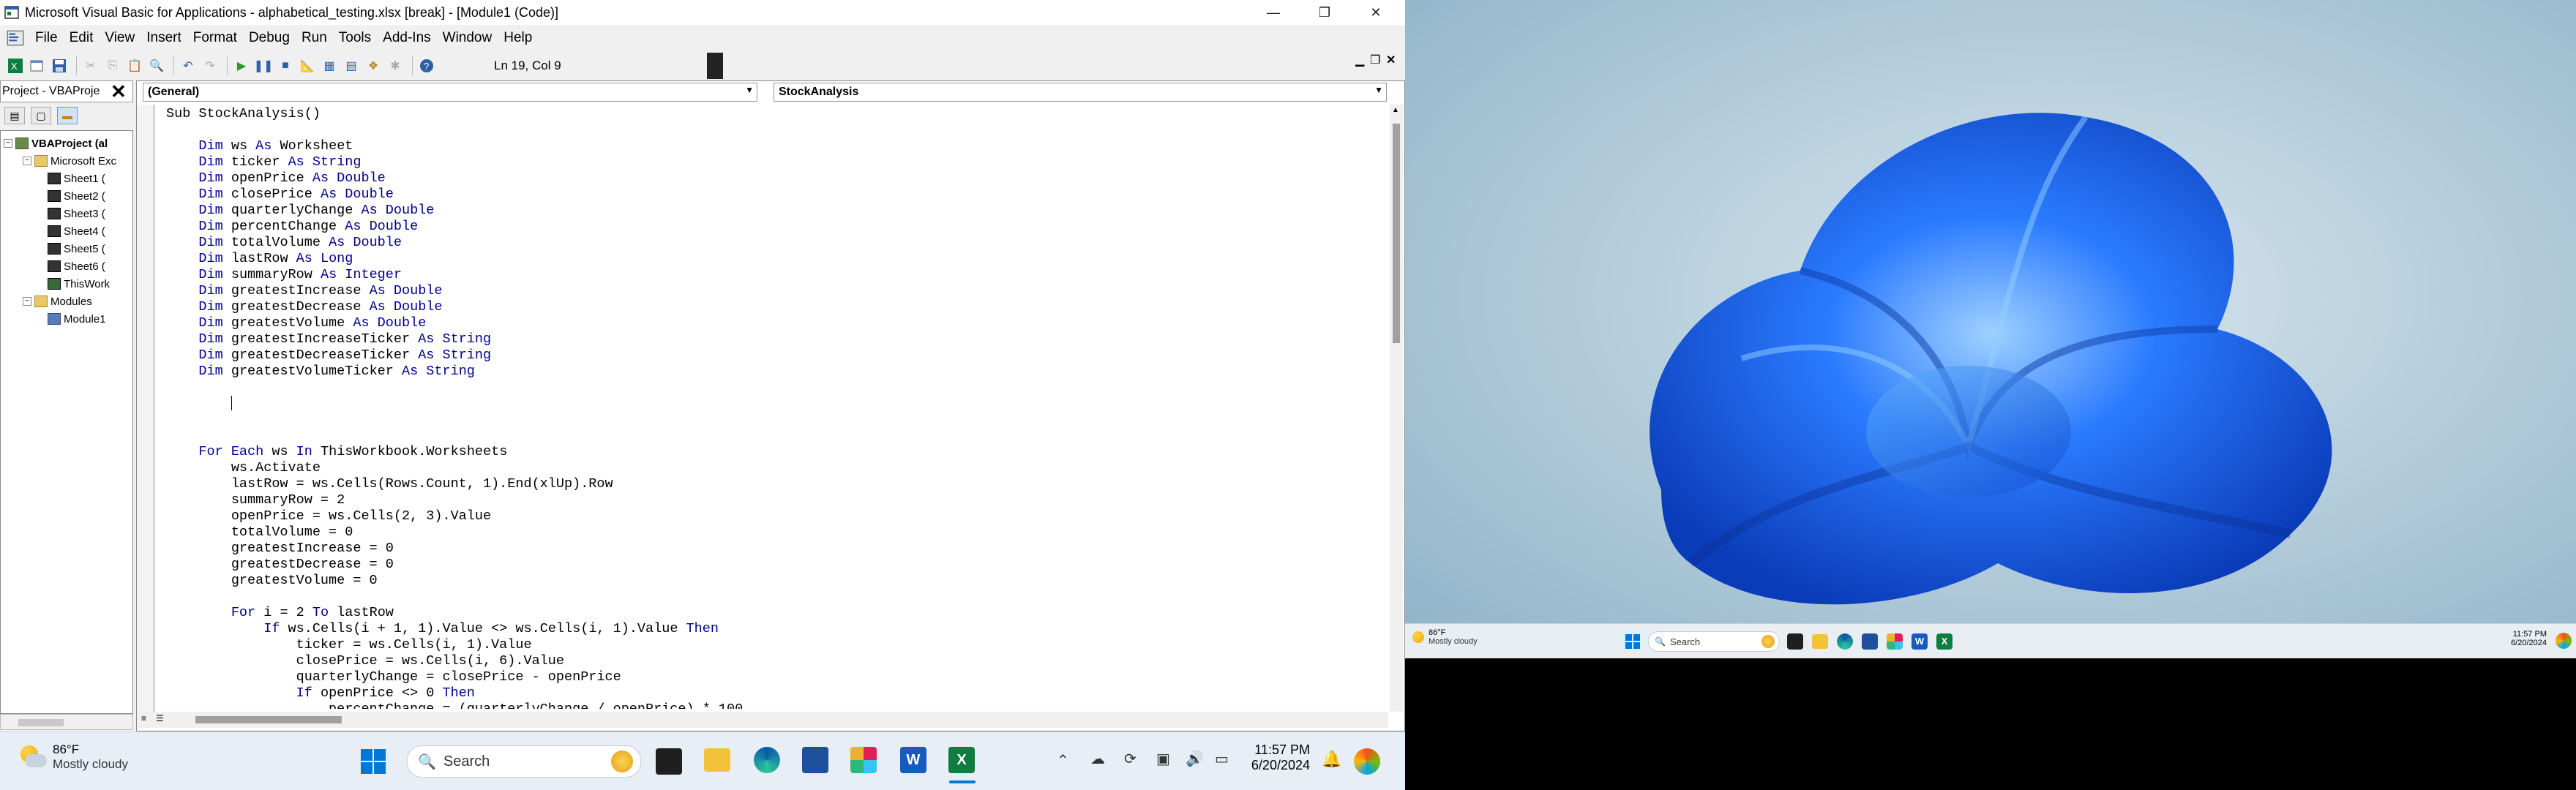 This screenshot has height=790, width=2576. I want to click on menu-add-ins: Add-Ins, so click(406, 38).